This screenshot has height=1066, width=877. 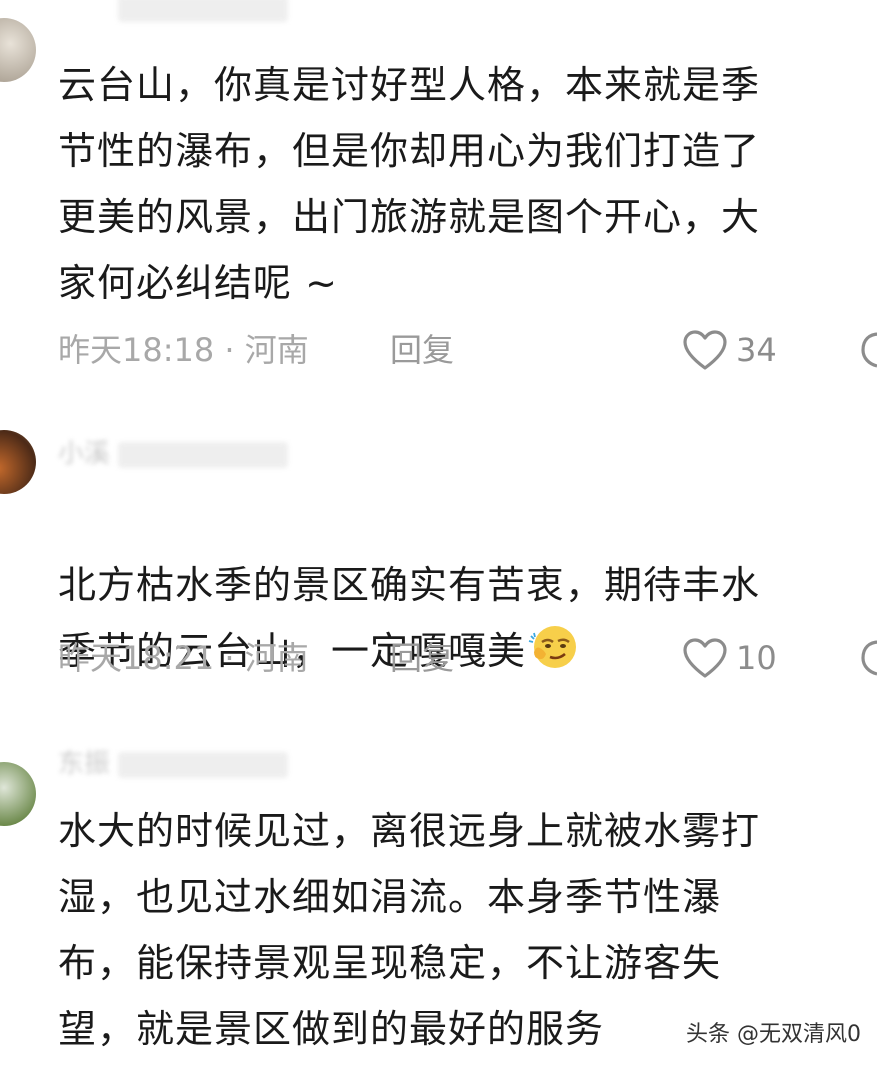 I want to click on like-button: 10, so click(x=729, y=658).